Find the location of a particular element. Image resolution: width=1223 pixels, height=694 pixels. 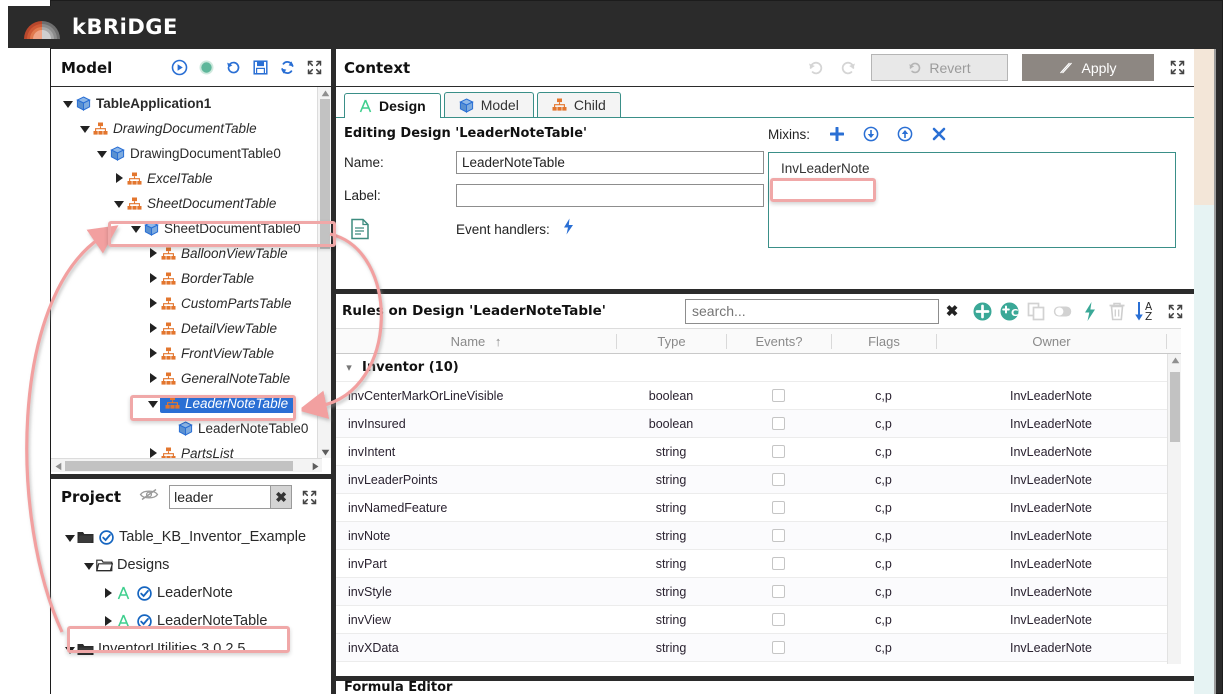

model-tree-node: BalloonViewTable is located at coordinates (191, 253).